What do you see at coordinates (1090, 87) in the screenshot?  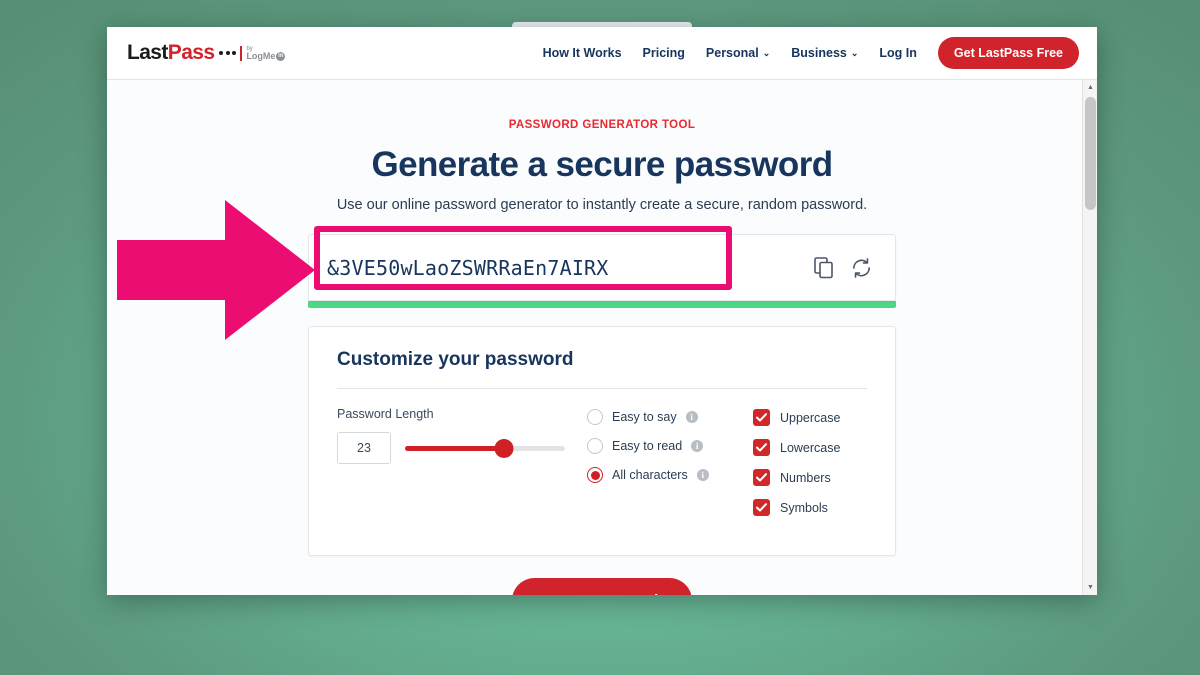 I see `scroll-up-arrow-icon: ▲` at bounding box center [1090, 87].